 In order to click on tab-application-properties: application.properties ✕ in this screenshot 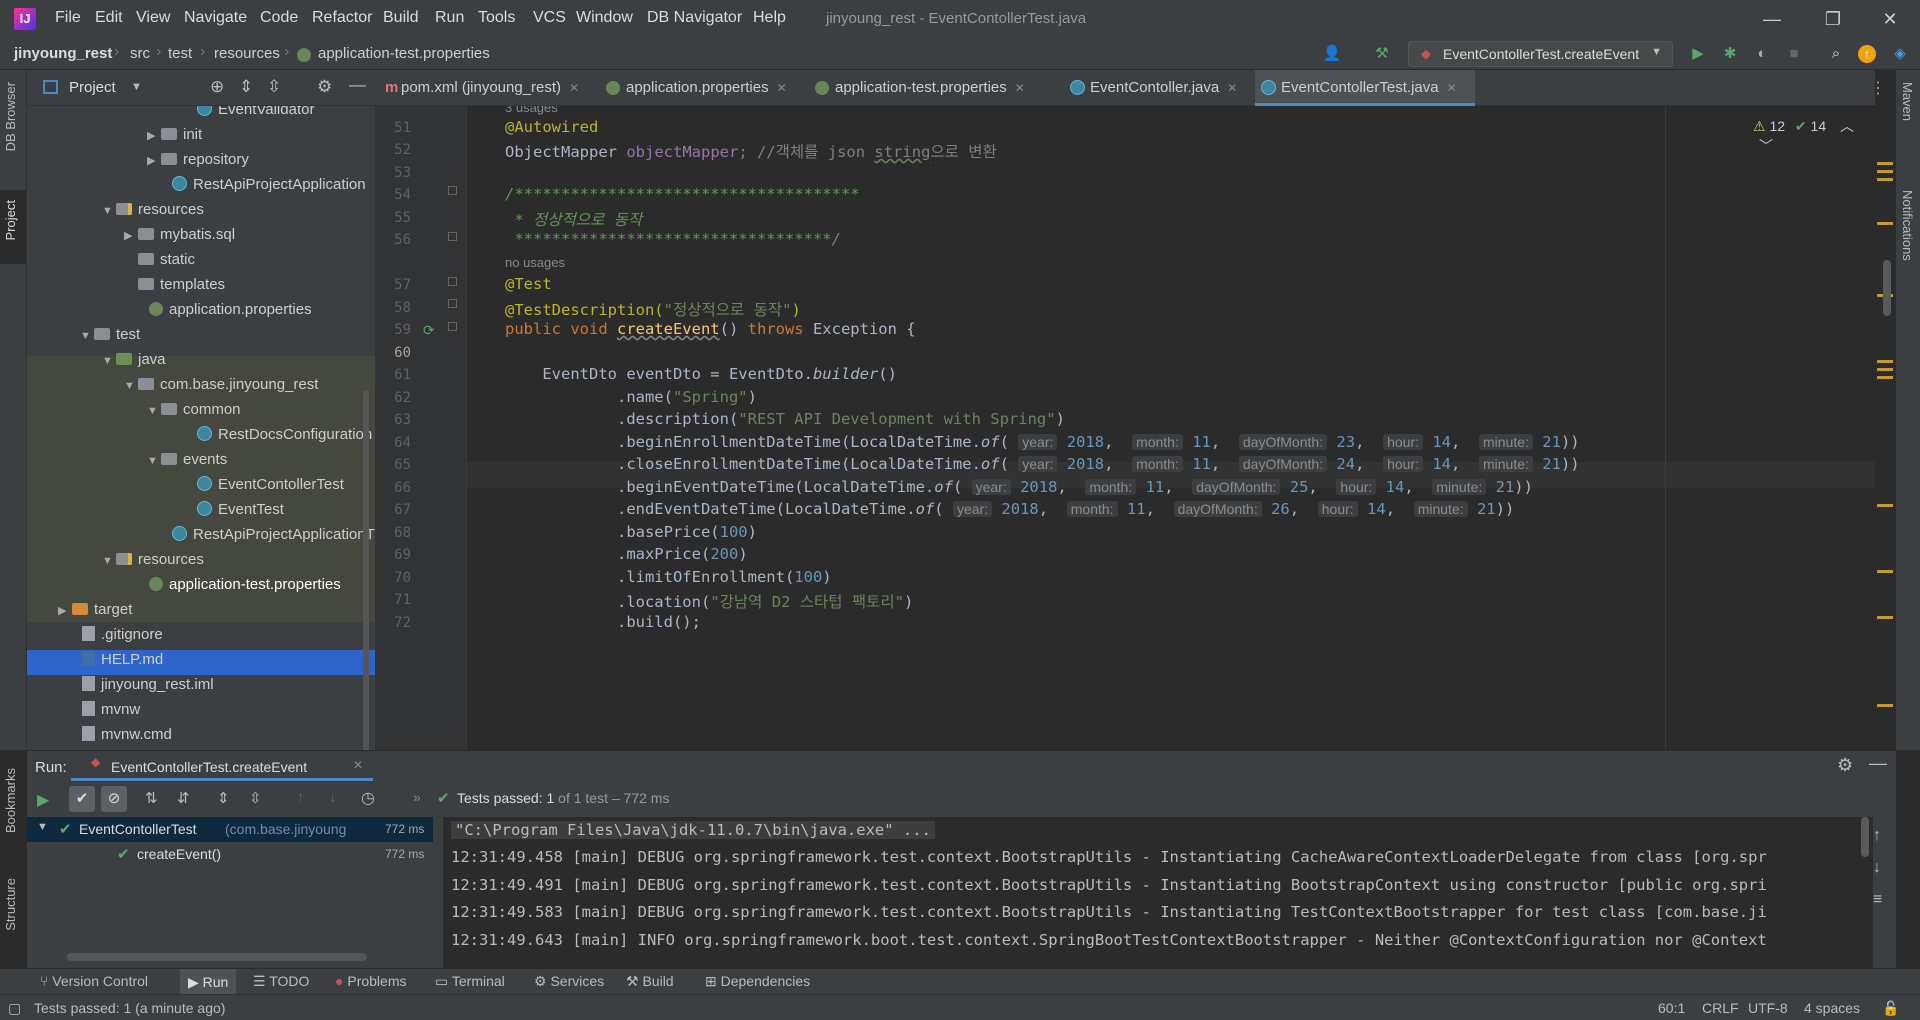, I will do `click(704, 88)`.